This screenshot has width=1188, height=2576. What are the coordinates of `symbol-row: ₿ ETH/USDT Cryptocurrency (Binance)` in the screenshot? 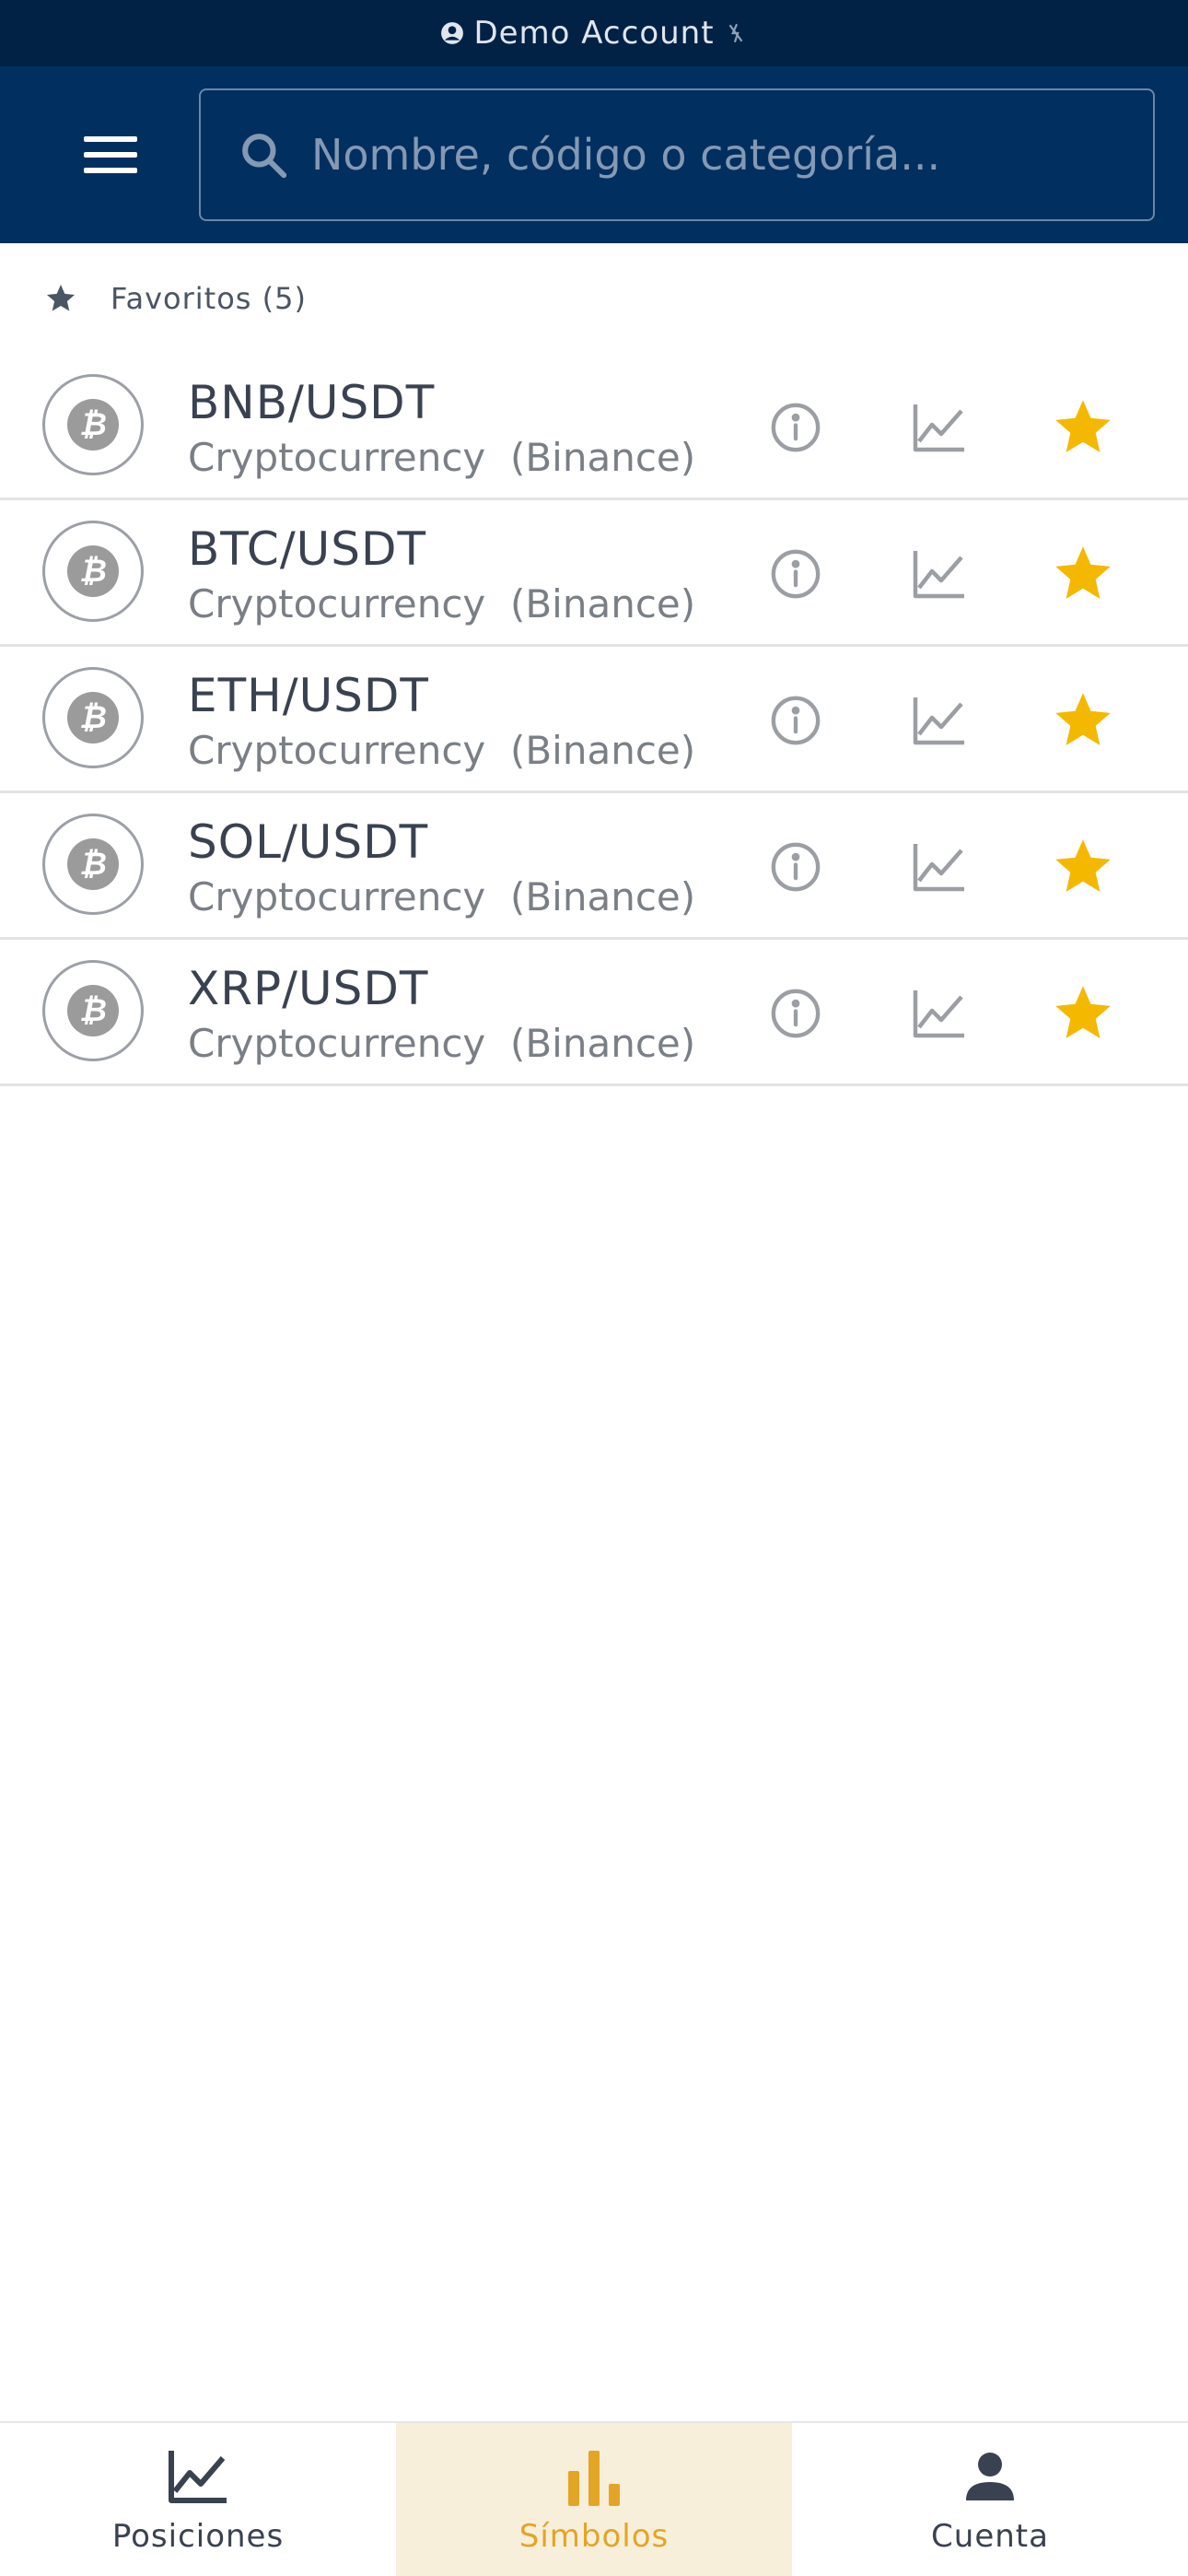 It's located at (594, 720).